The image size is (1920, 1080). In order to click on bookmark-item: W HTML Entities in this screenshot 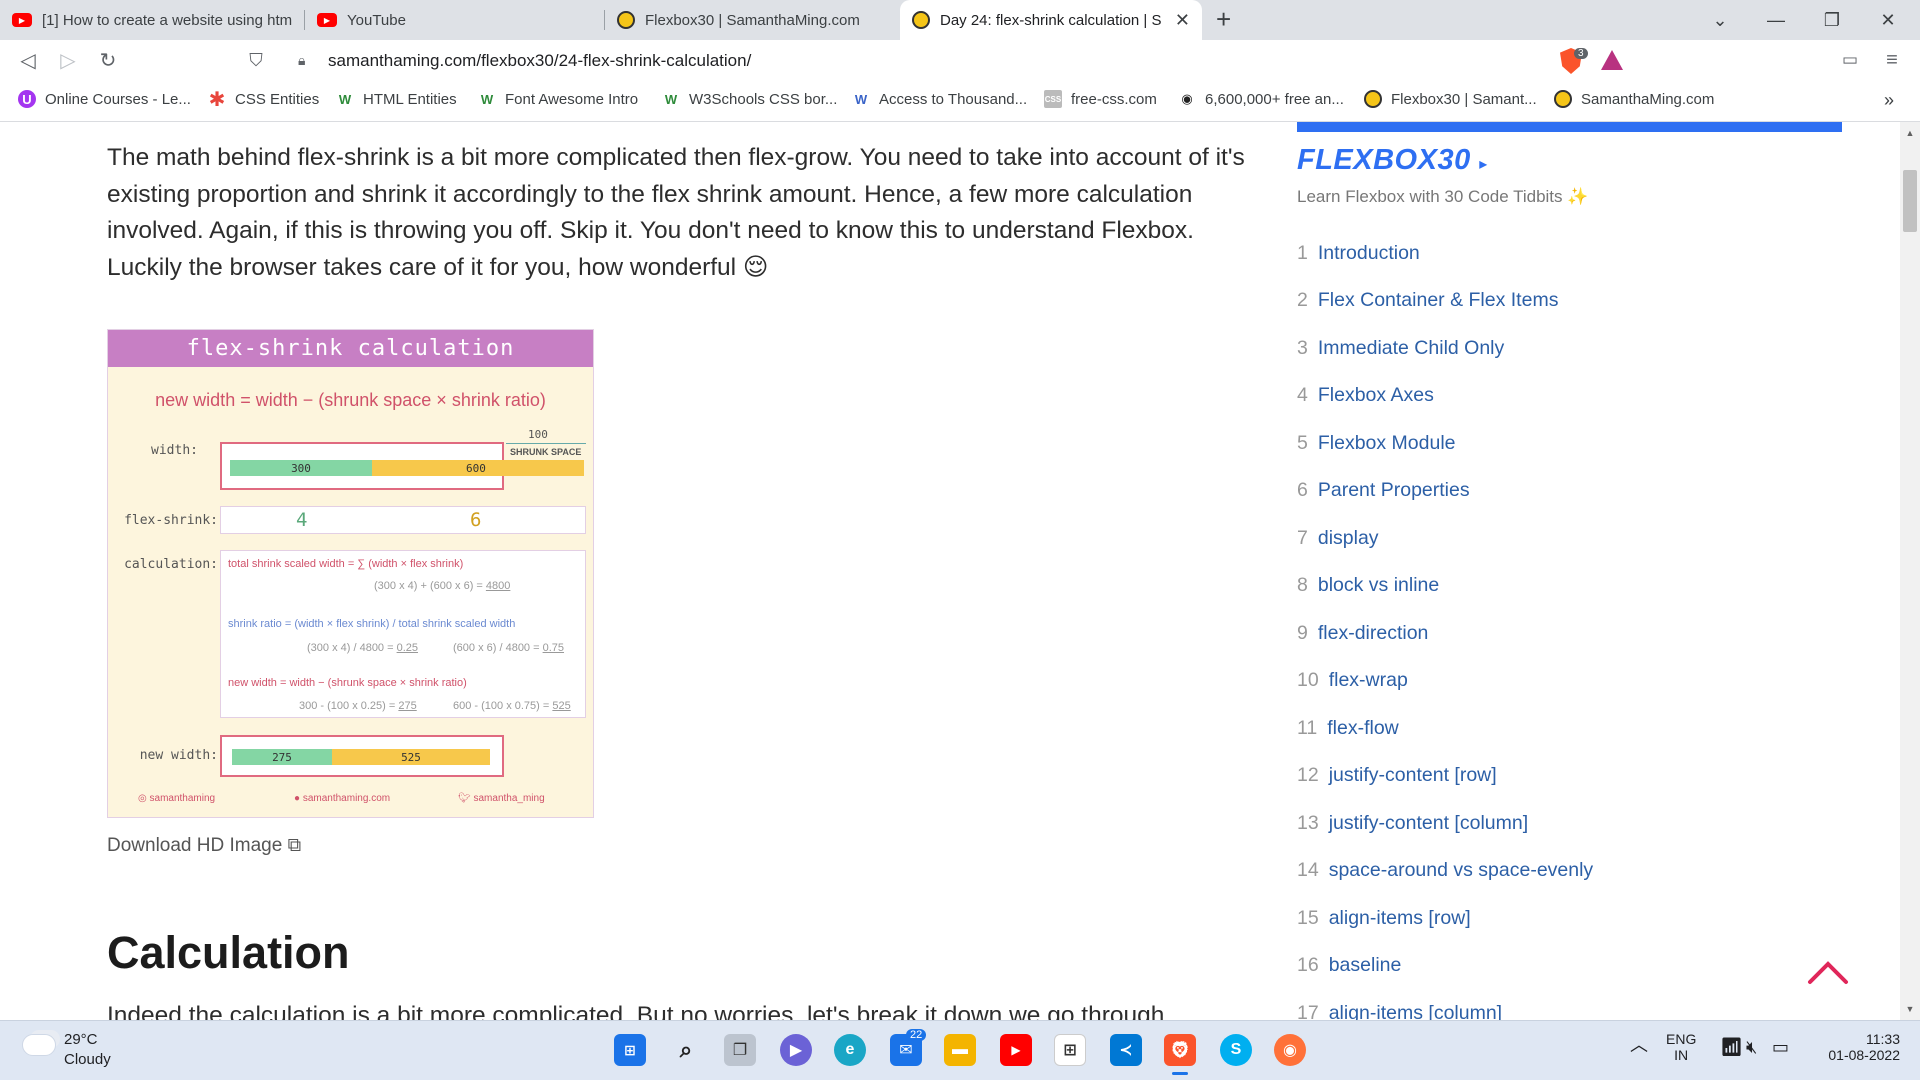, I will do `click(396, 99)`.